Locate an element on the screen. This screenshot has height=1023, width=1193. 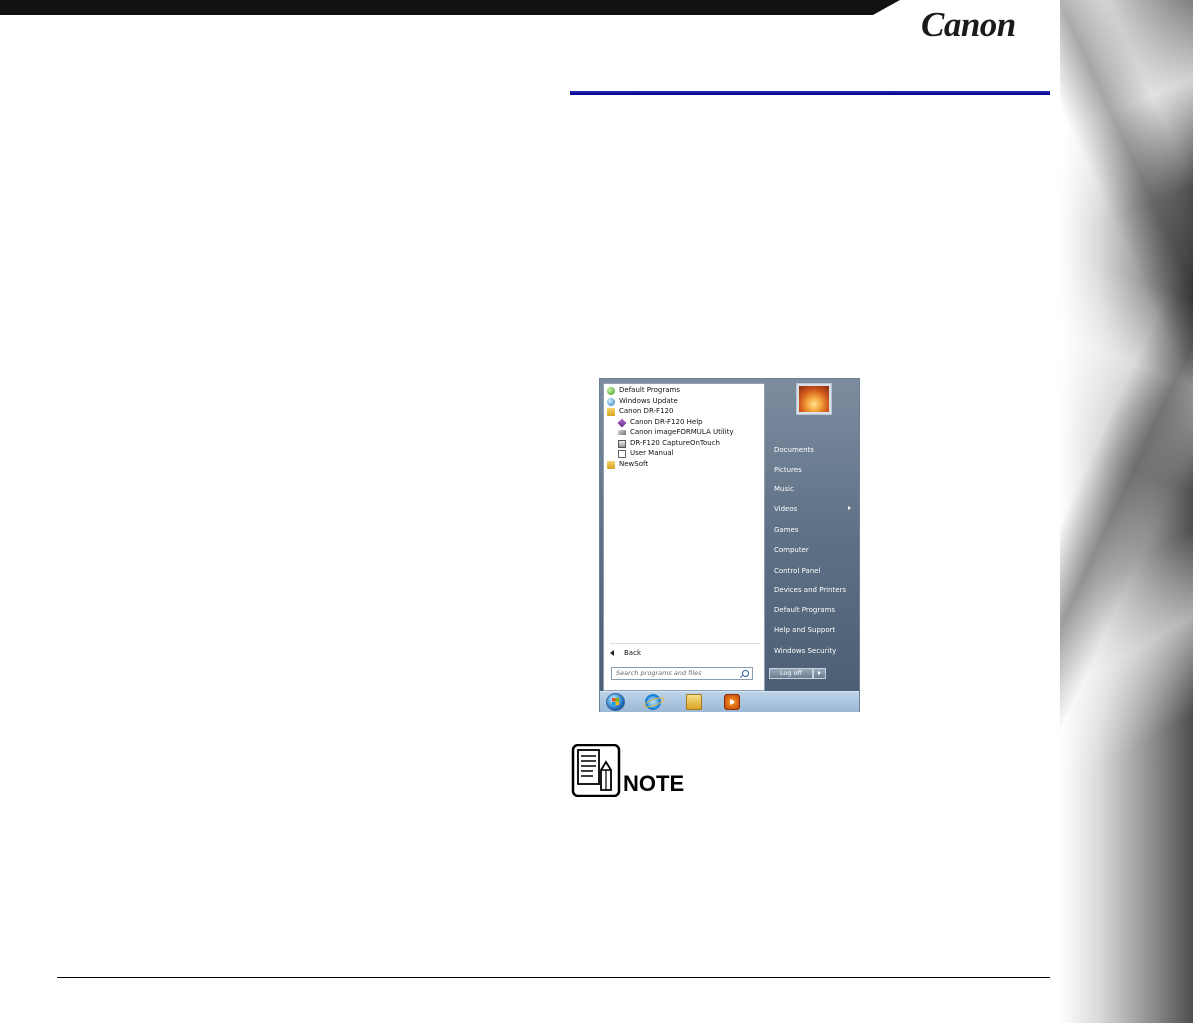
utility-icon is located at coordinates (622, 432).